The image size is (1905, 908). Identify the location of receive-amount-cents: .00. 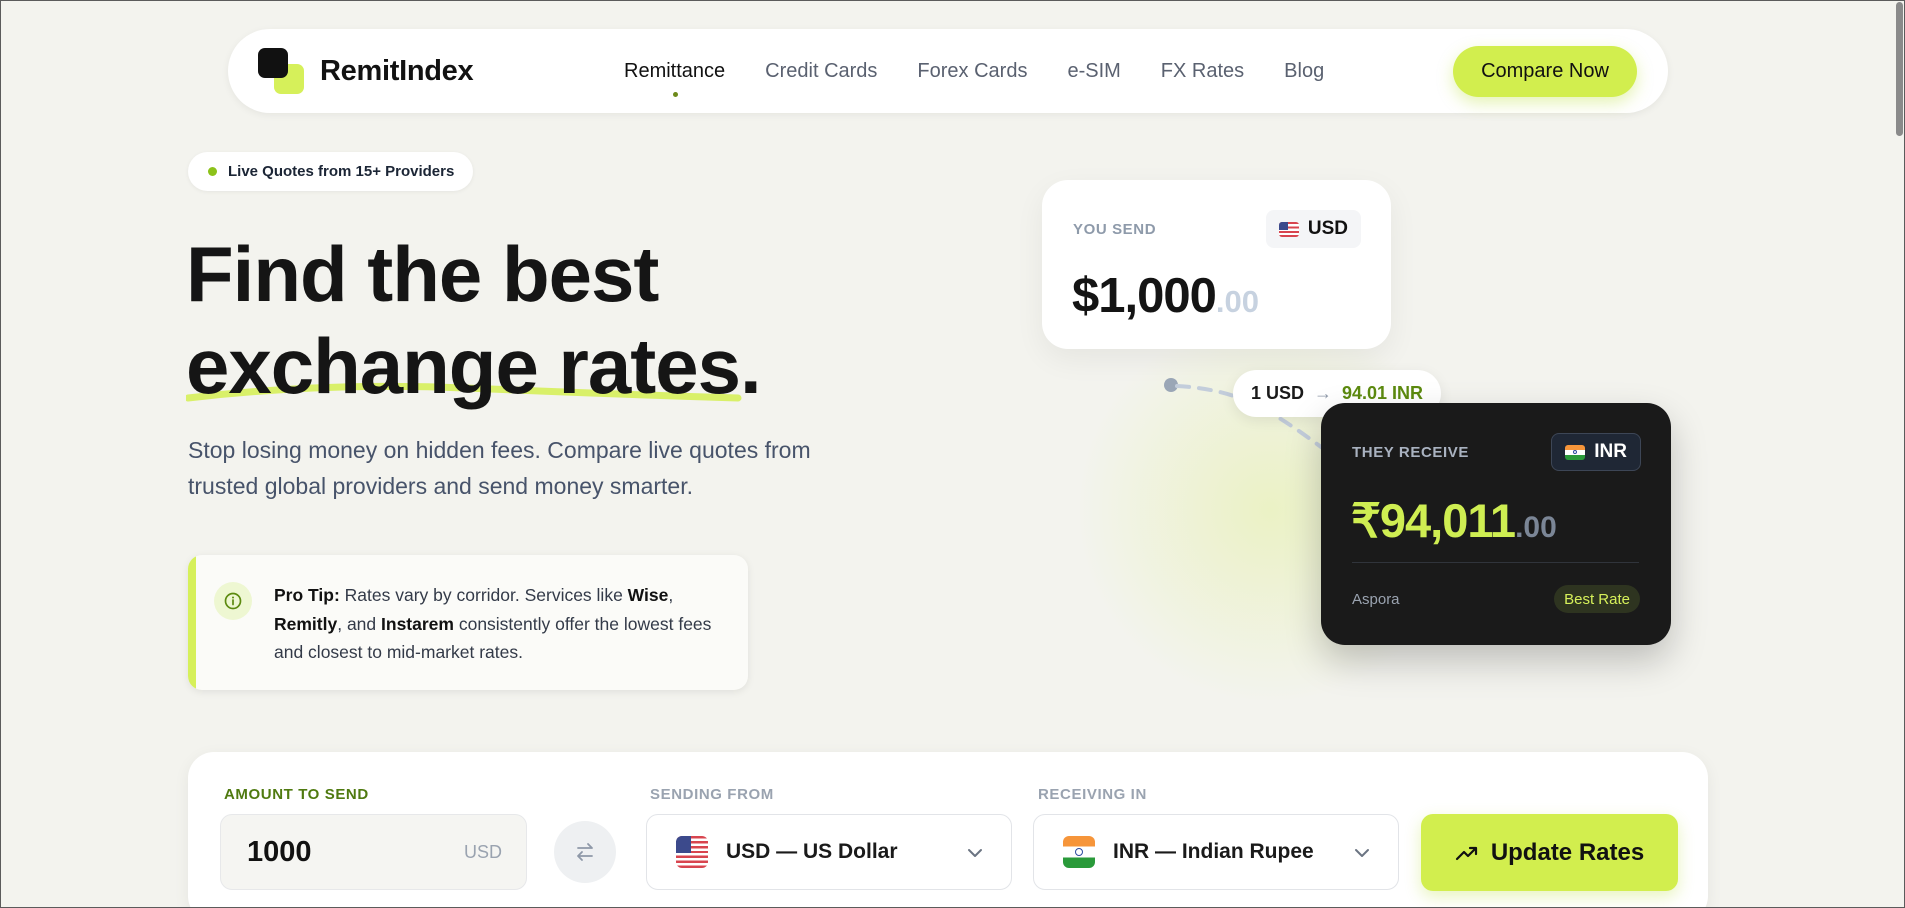
(1536, 527).